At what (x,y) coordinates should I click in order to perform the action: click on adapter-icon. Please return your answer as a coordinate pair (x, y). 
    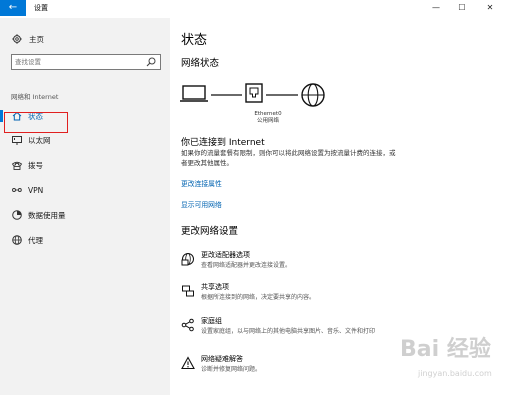
    Looking at the image, I should click on (187, 259).